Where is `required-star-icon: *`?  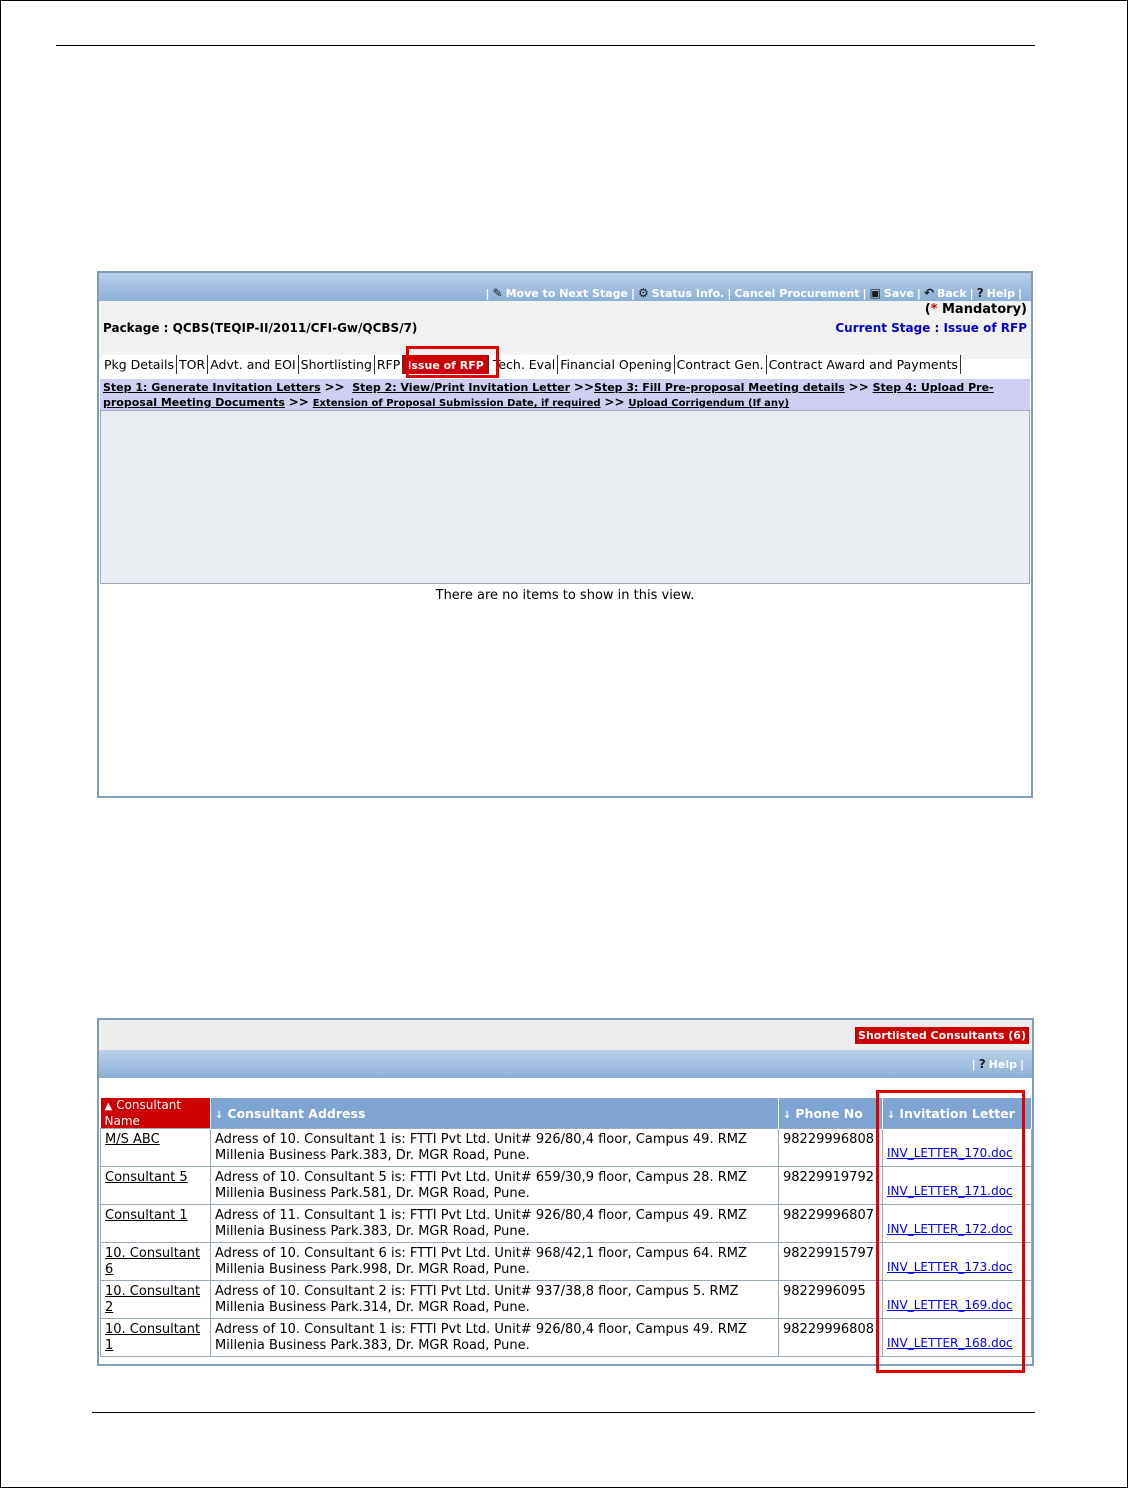 required-star-icon: * is located at coordinates (934, 309).